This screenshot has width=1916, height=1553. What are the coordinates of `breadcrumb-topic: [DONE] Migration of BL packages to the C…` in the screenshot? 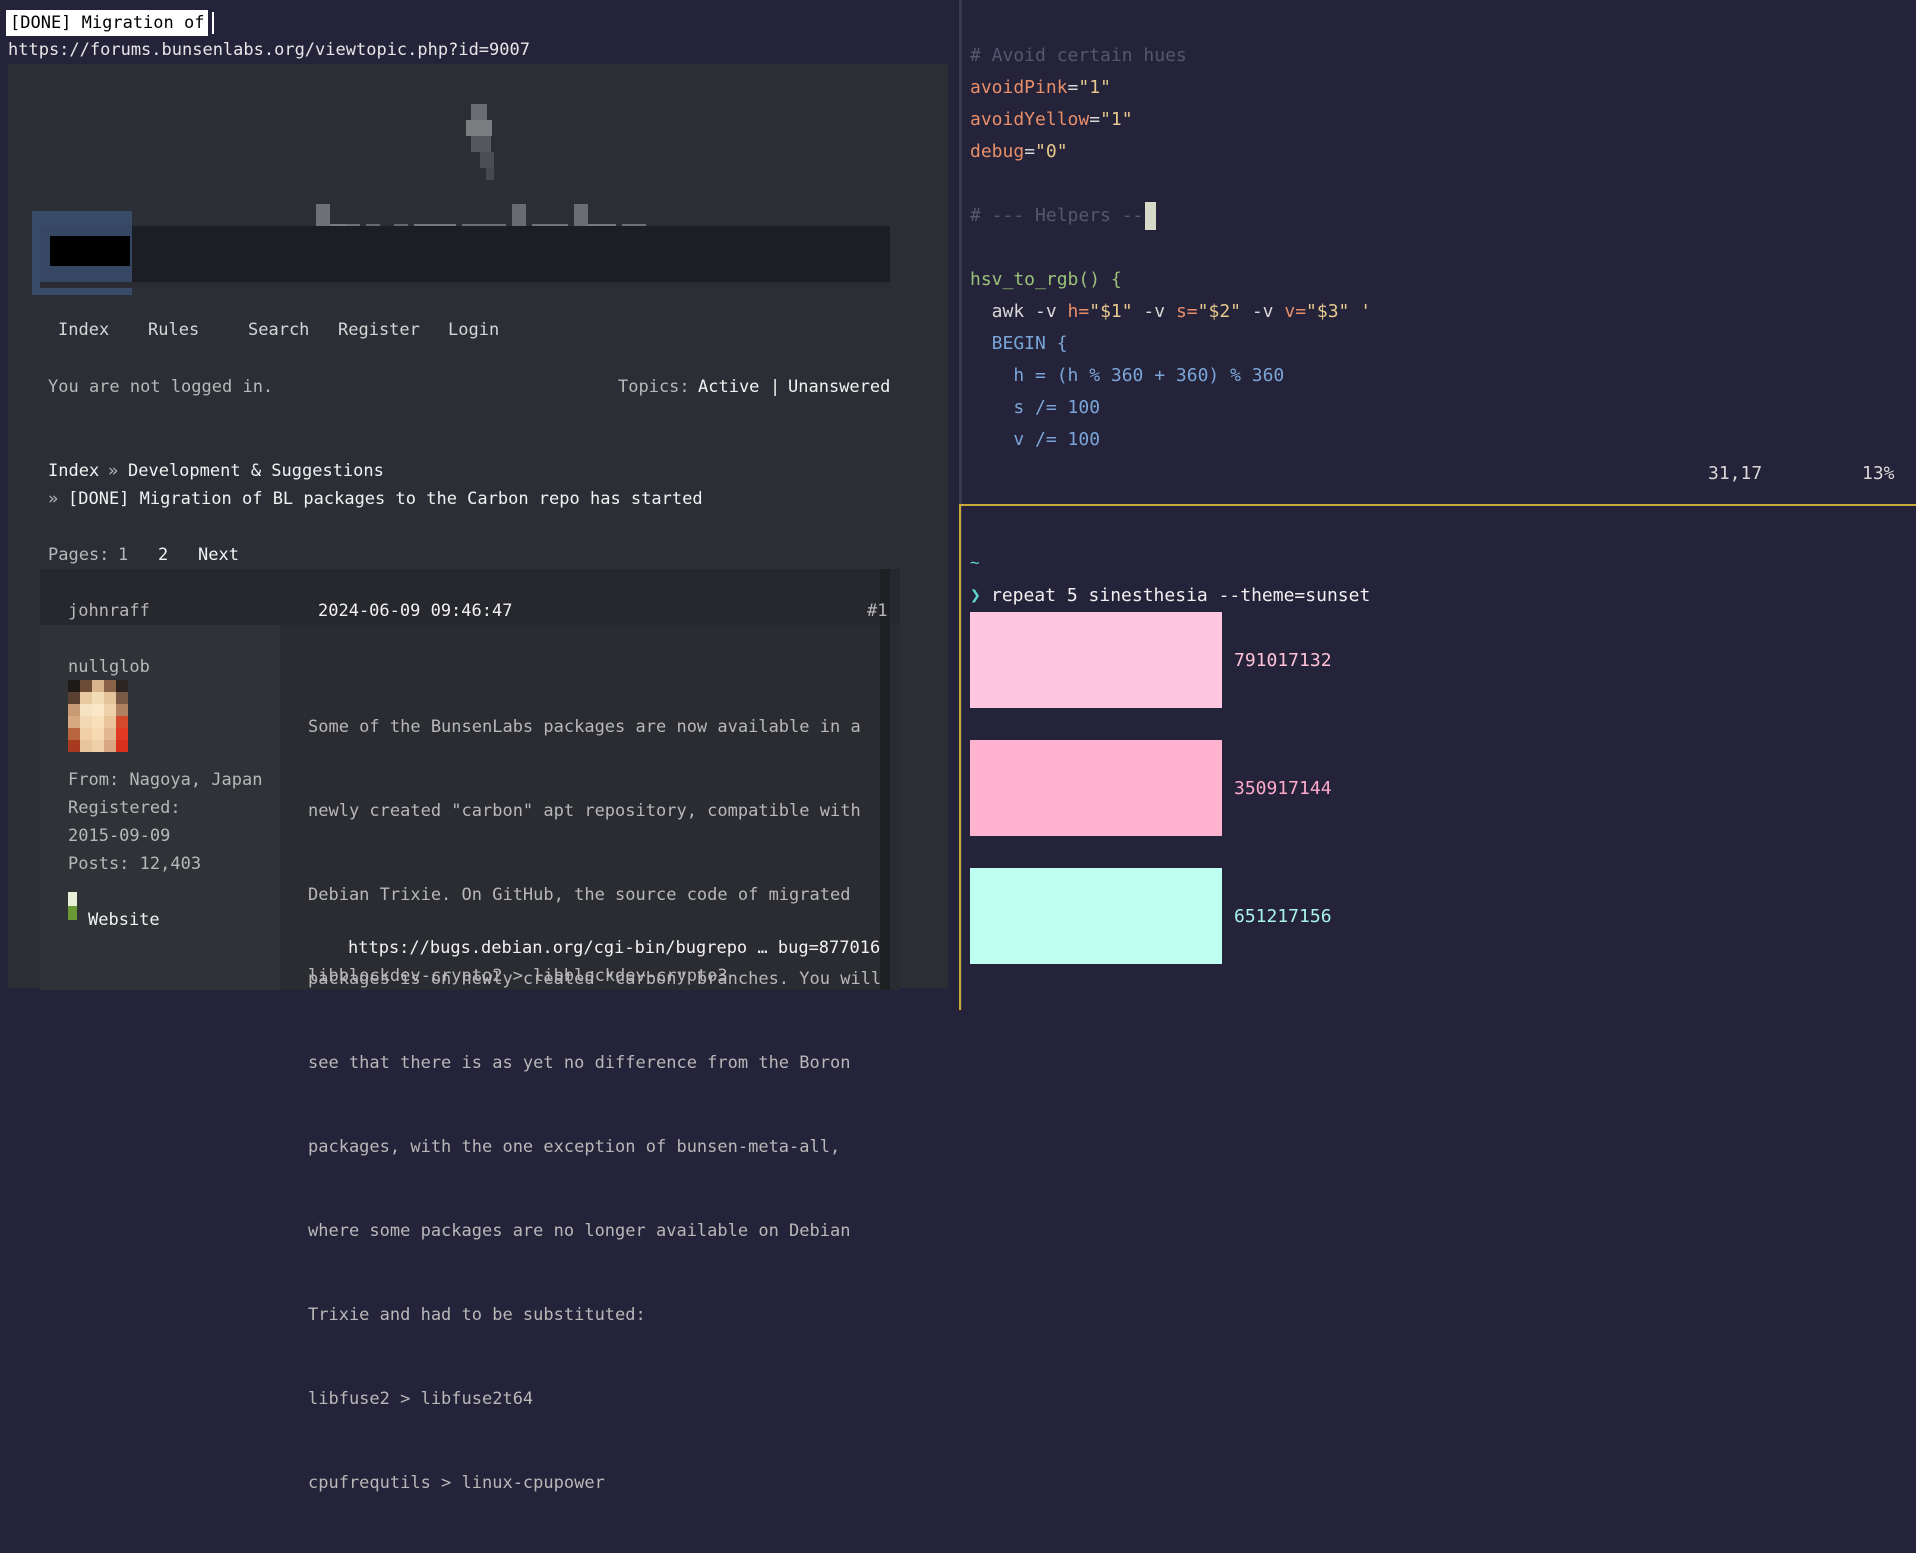 It's located at (385, 499).